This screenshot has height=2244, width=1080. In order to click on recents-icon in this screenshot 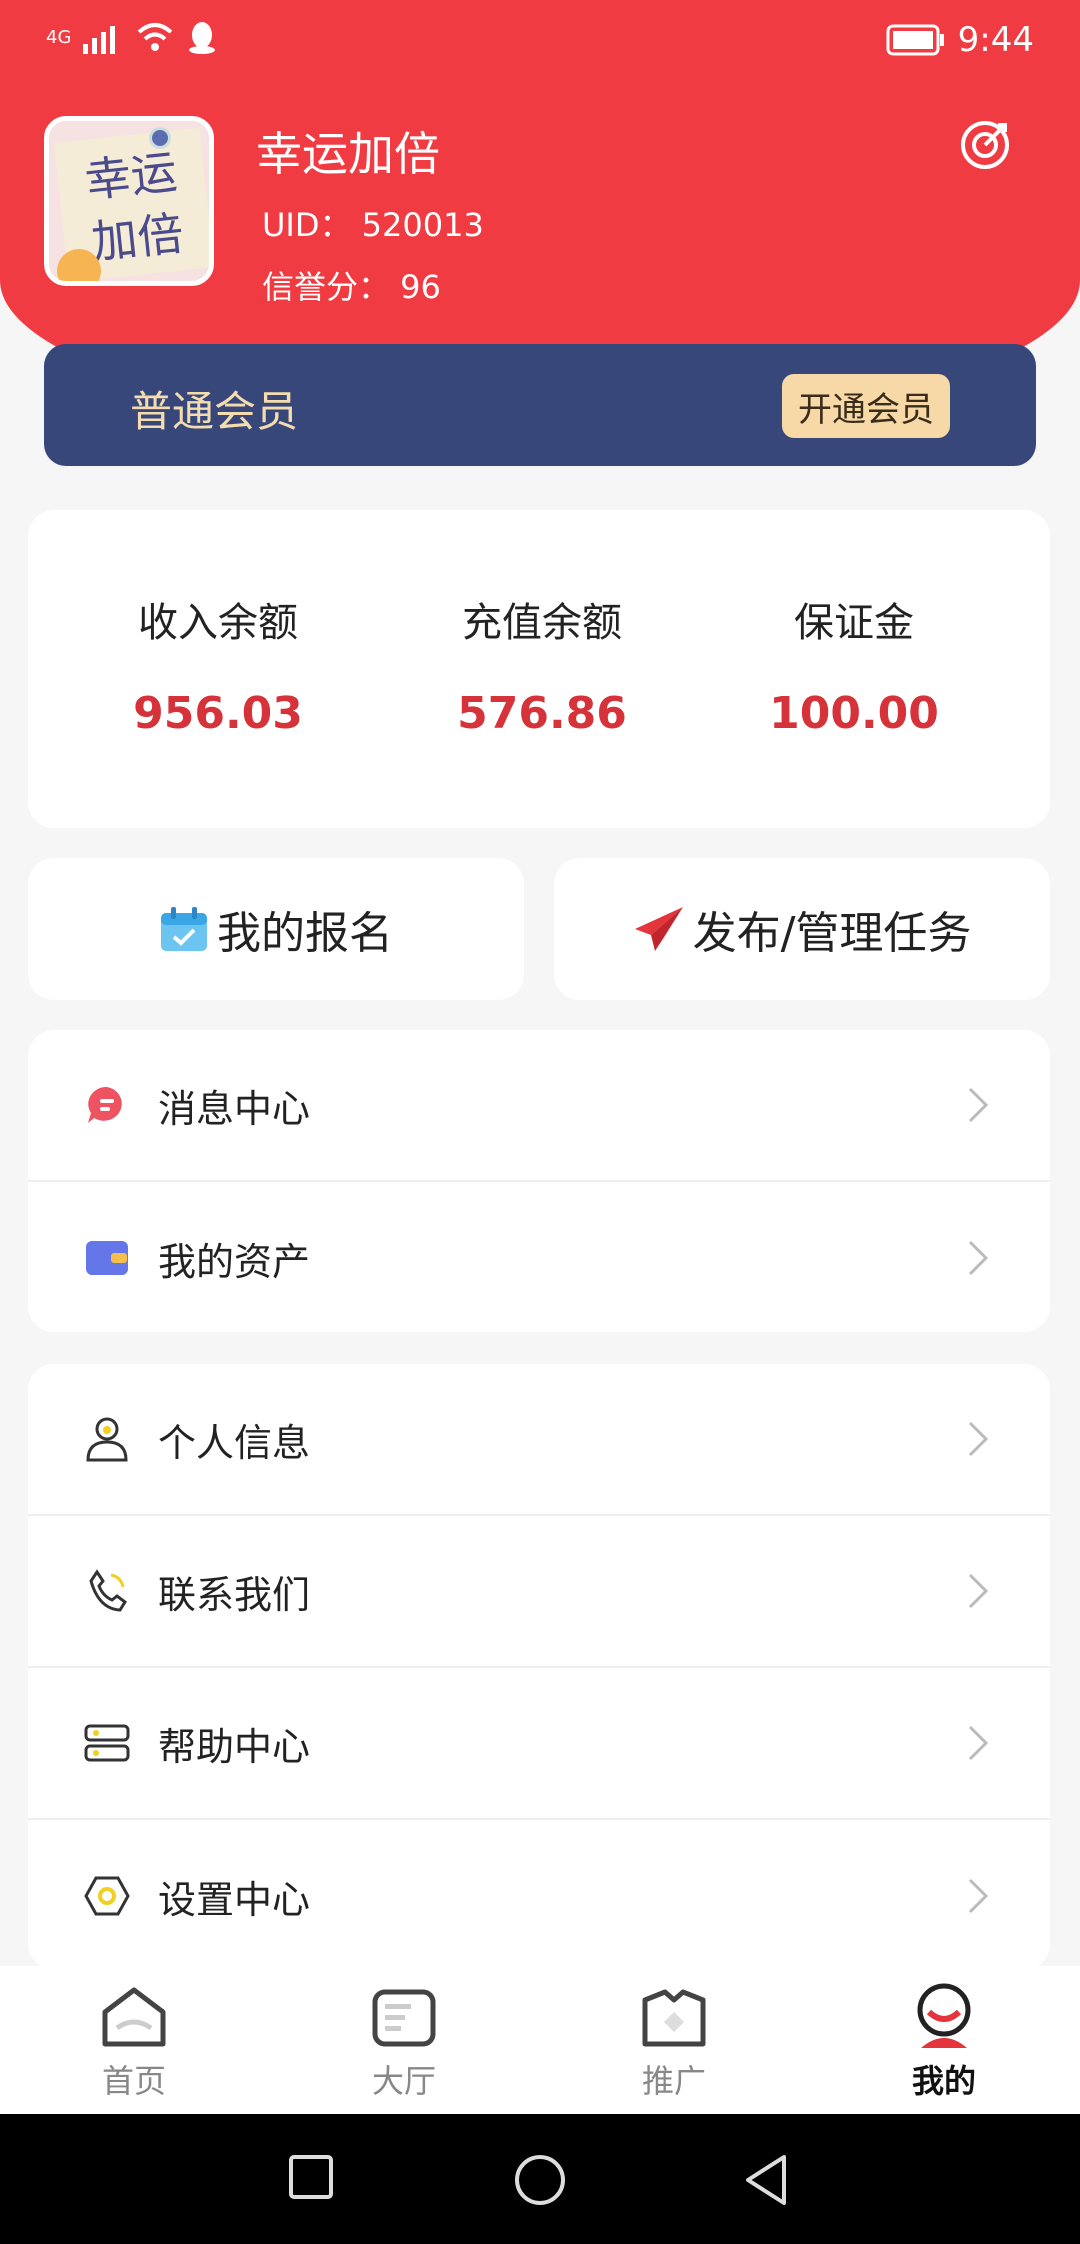, I will do `click(311, 2177)`.